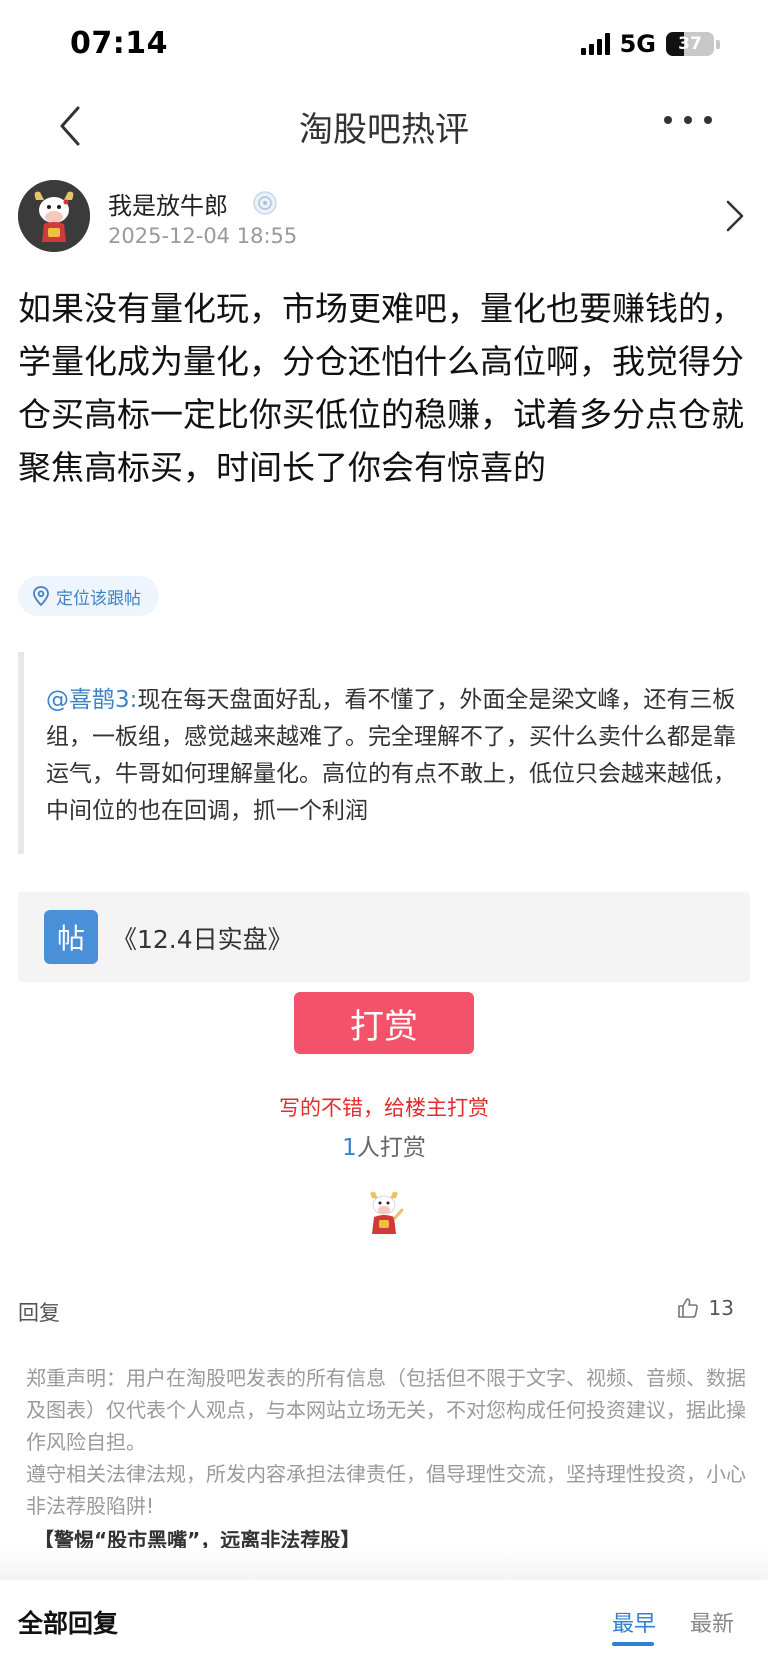 The image size is (768, 1662). What do you see at coordinates (91, 700) in the screenshot?
I see `quoted-user-mention: @喜鹊3:` at bounding box center [91, 700].